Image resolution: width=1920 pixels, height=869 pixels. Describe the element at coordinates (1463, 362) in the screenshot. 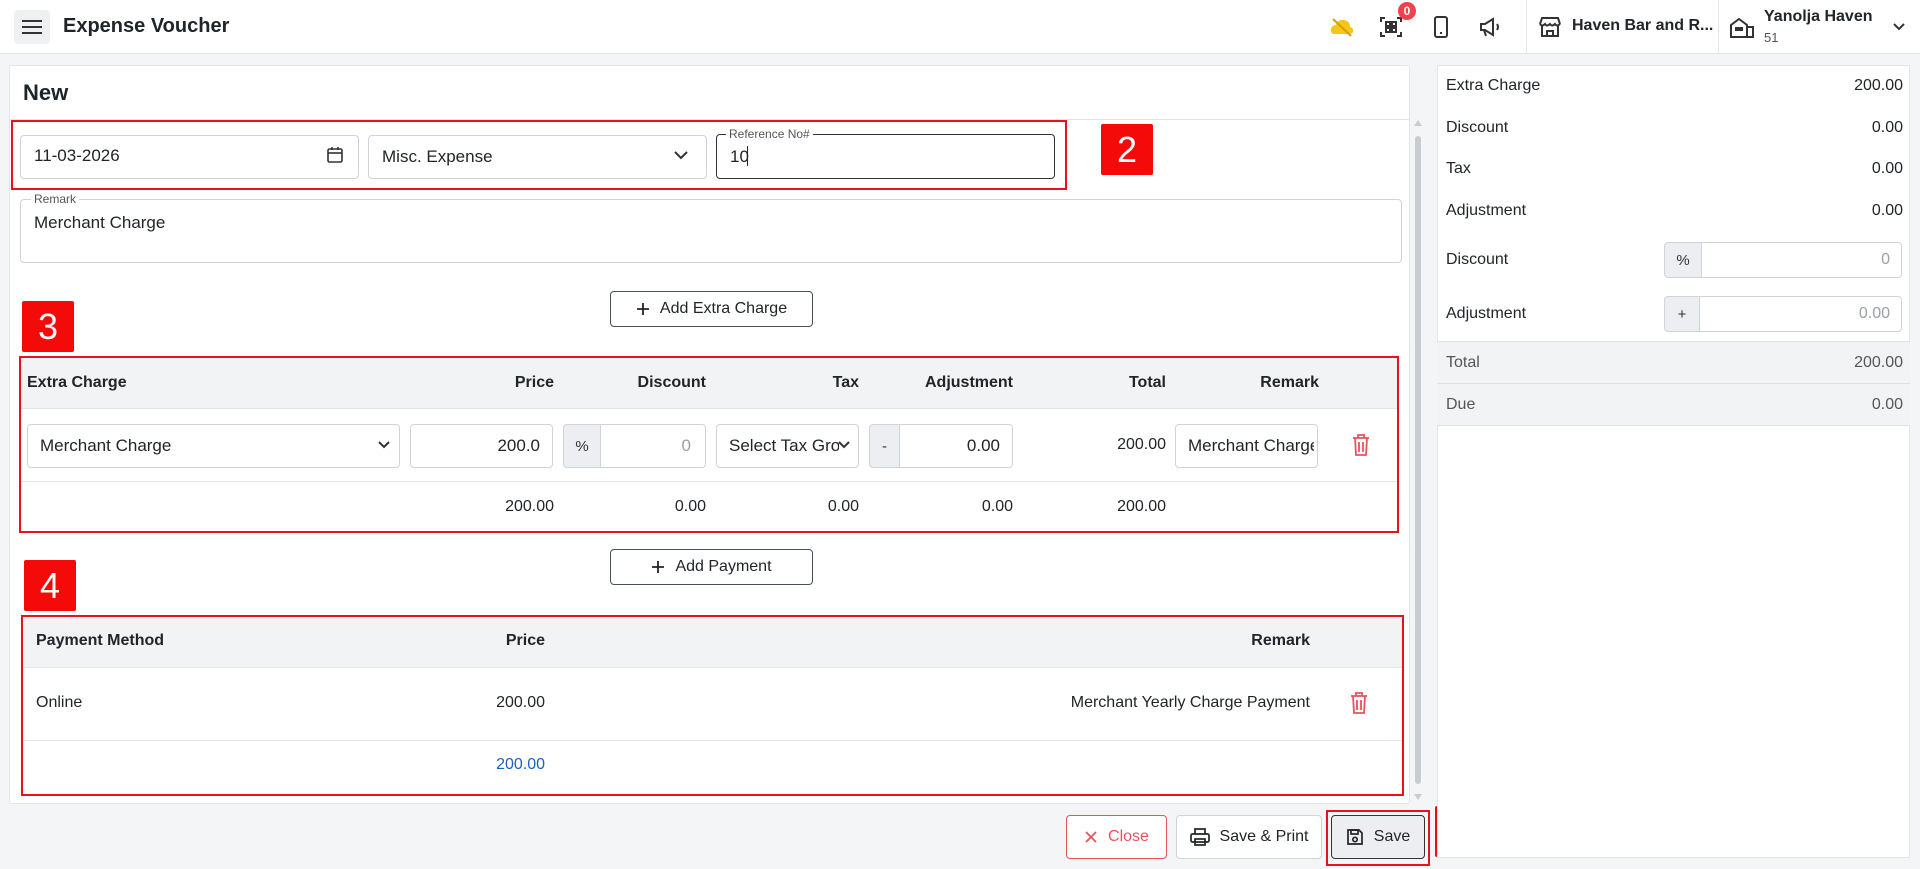

I see `summary-total-label: Total` at that location.